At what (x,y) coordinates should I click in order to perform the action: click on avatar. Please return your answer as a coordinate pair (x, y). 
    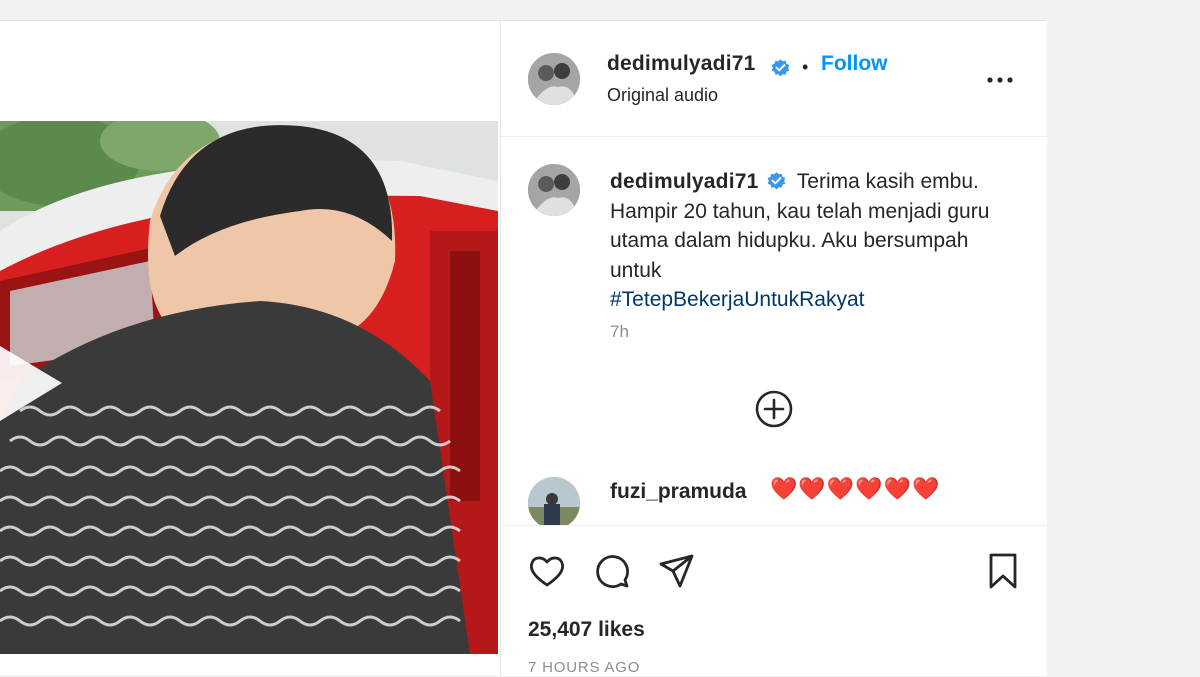
    Looking at the image, I should click on (554, 79).